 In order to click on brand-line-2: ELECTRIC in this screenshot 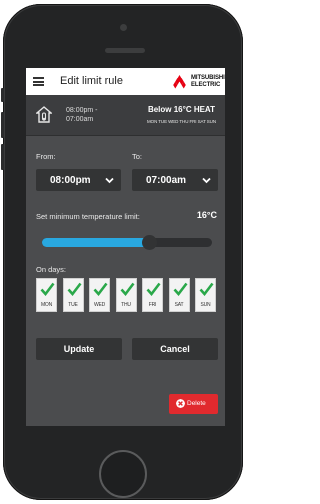, I will do `click(206, 84)`.